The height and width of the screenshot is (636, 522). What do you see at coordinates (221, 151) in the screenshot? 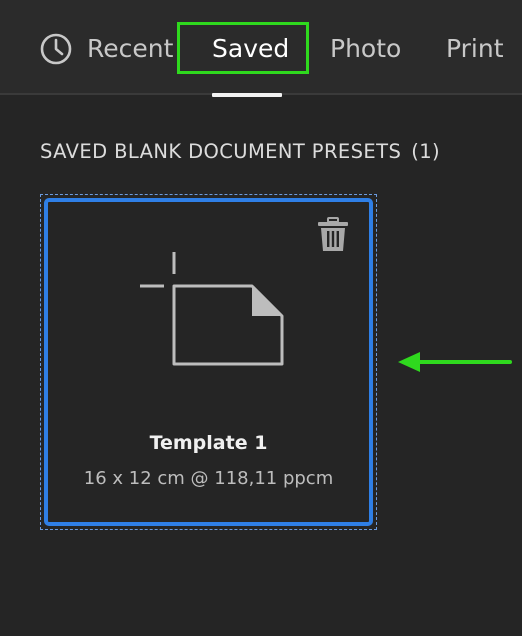
I see `section-title-text: SAVED BLANK DOCUMENT PRESETS` at bounding box center [221, 151].